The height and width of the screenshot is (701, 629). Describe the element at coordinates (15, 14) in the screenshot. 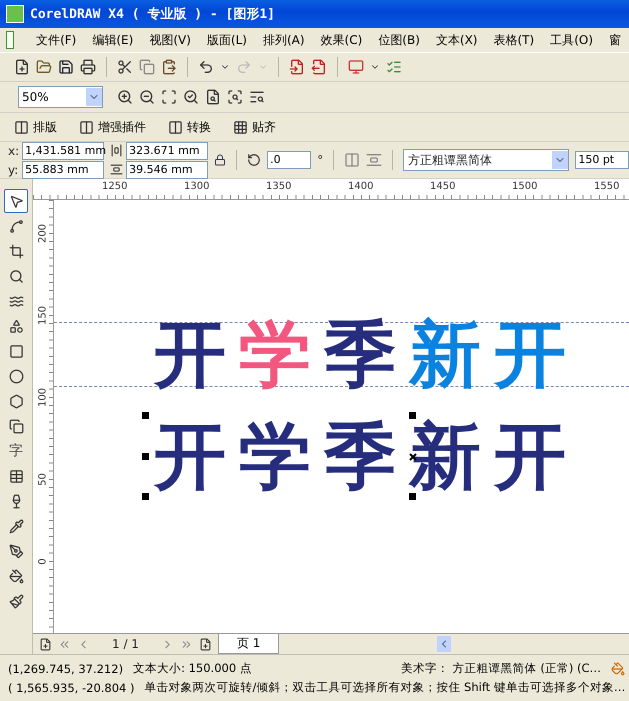

I see `app-logo-icon` at that location.